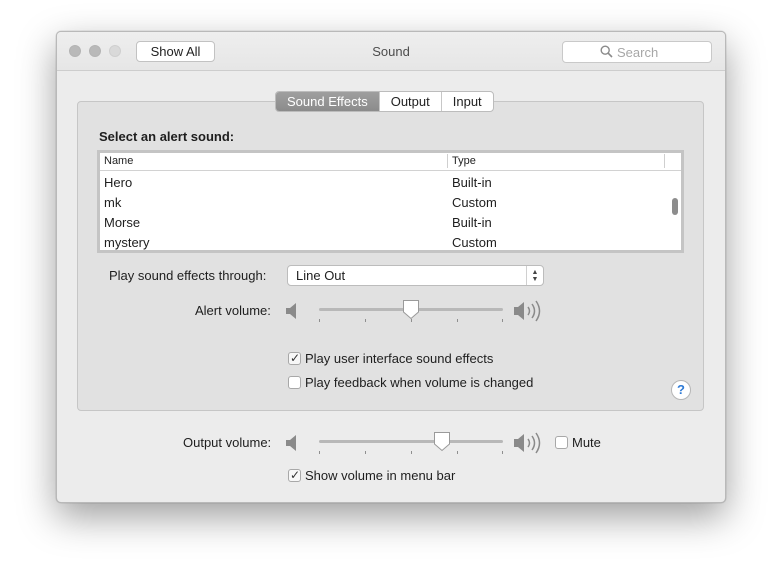  I want to click on tab-bar: Sound Effects Output Input, so click(384, 101).